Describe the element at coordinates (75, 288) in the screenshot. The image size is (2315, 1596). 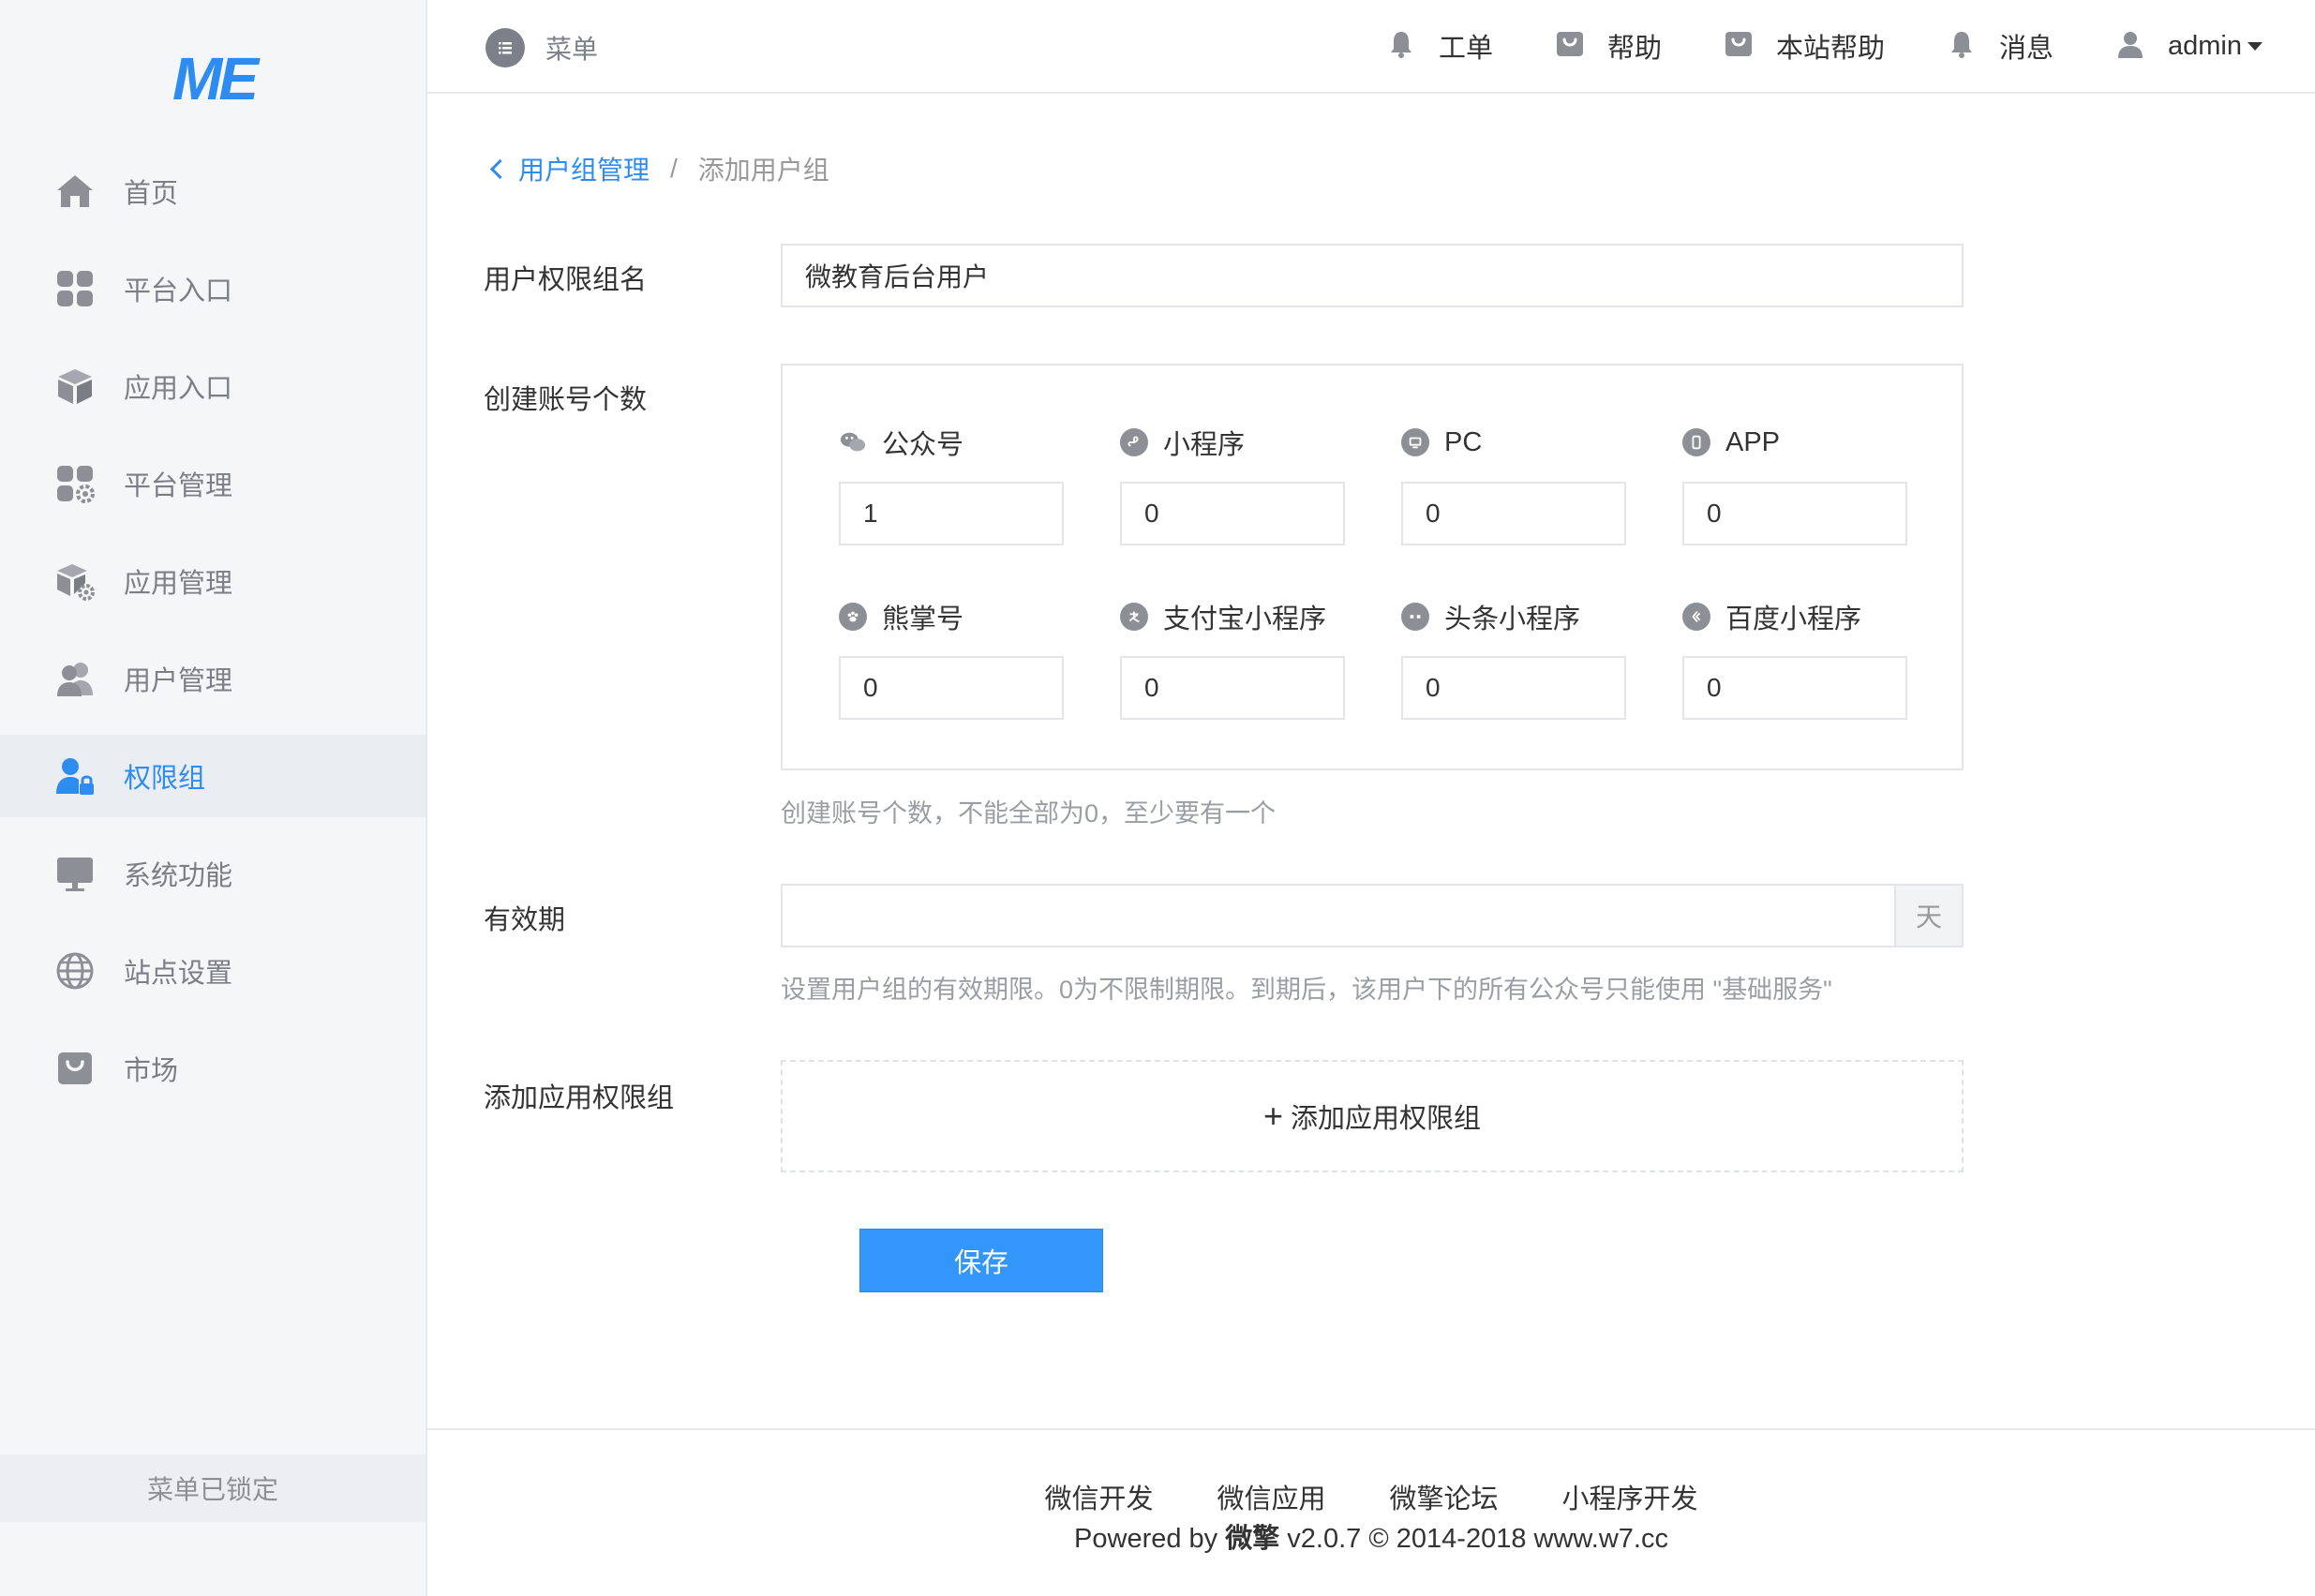
I see `grid-icon` at that location.